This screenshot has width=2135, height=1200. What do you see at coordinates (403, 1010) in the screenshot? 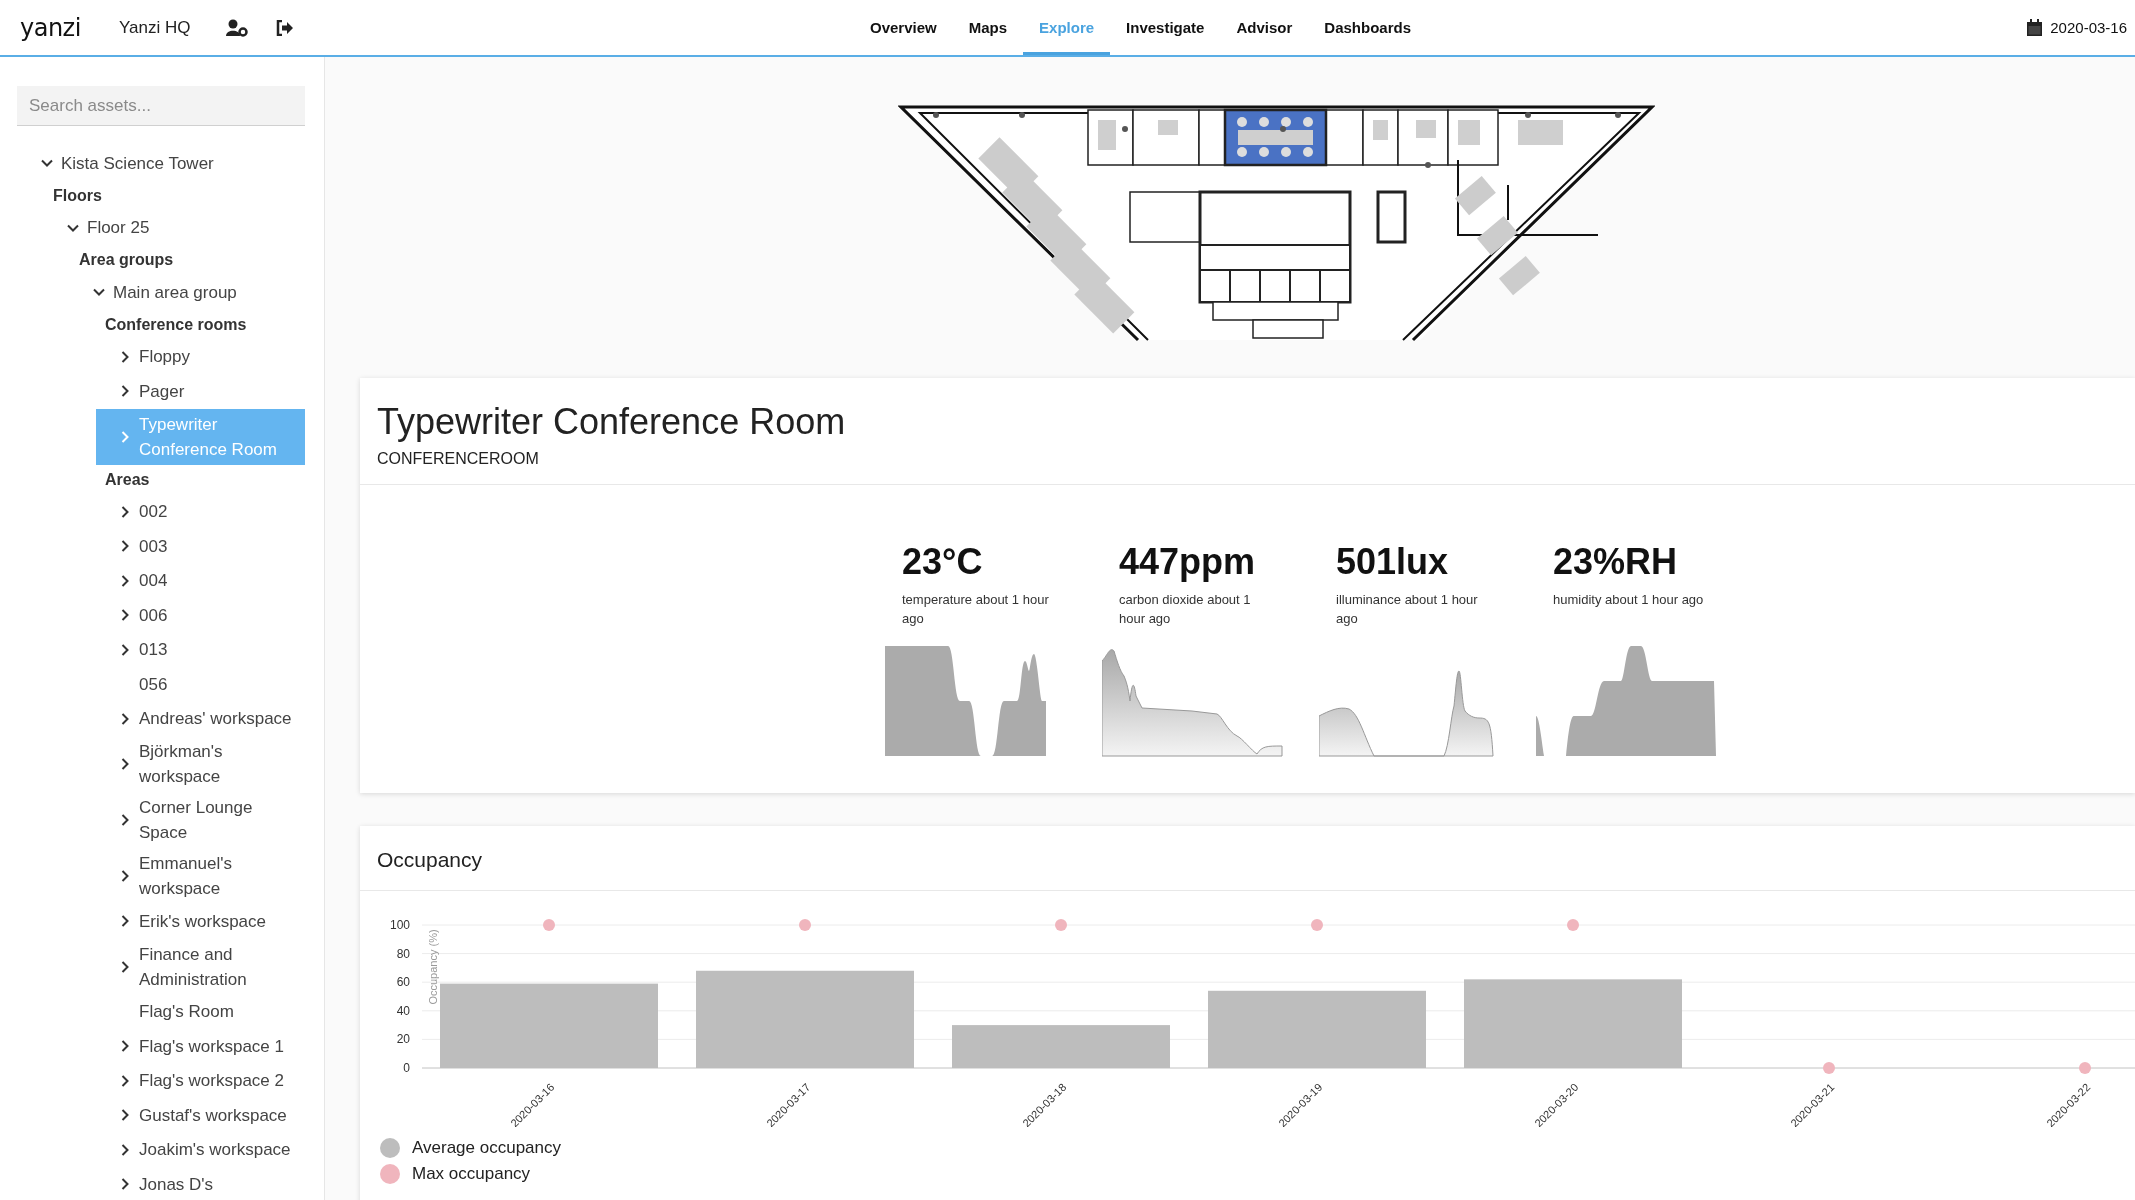
I see `y-tick-label: 40` at bounding box center [403, 1010].